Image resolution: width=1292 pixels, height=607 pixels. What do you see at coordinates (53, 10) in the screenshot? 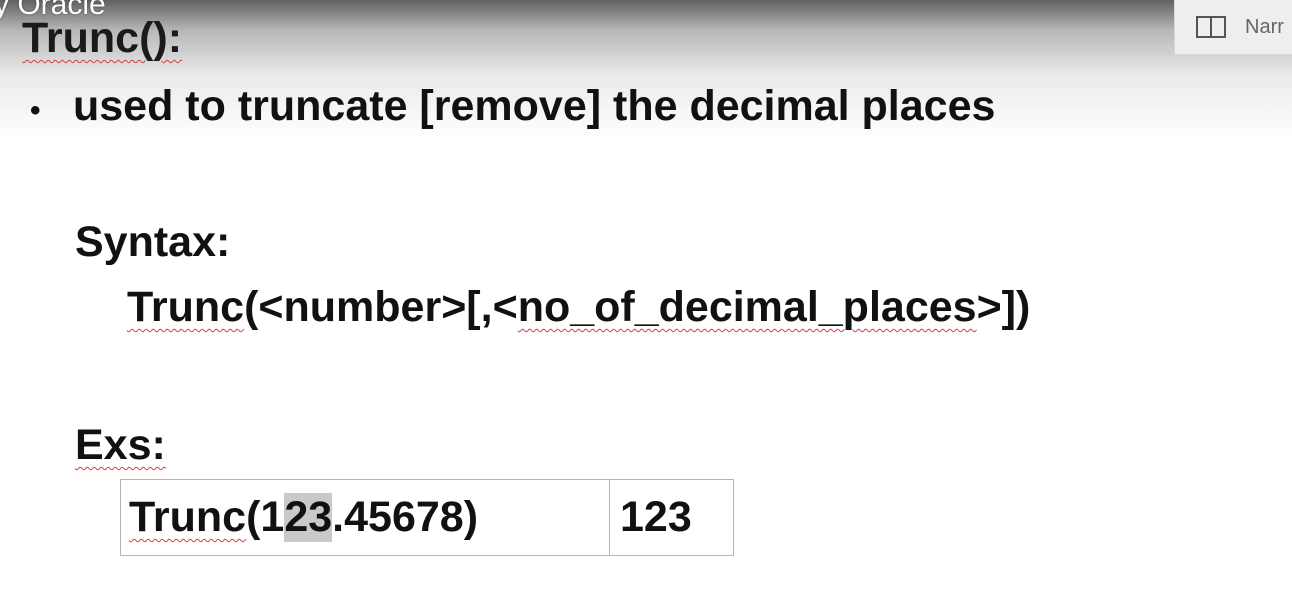
I see `video-title-fragment: y Oracle` at bounding box center [53, 10].